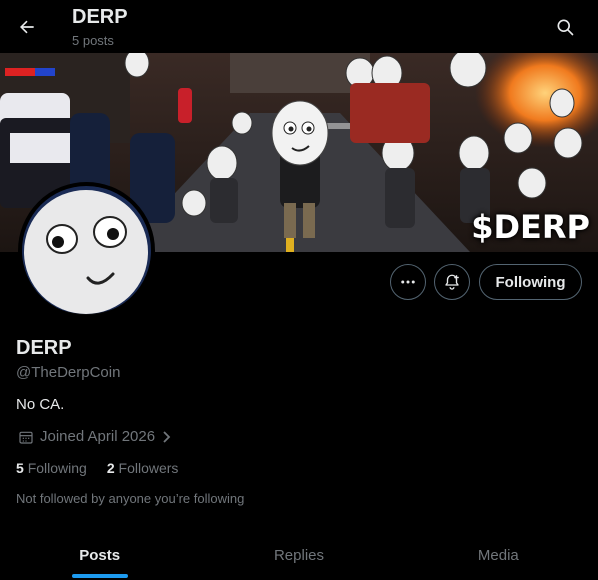 The image size is (598, 580). I want to click on followers-label: Followers, so click(148, 468).